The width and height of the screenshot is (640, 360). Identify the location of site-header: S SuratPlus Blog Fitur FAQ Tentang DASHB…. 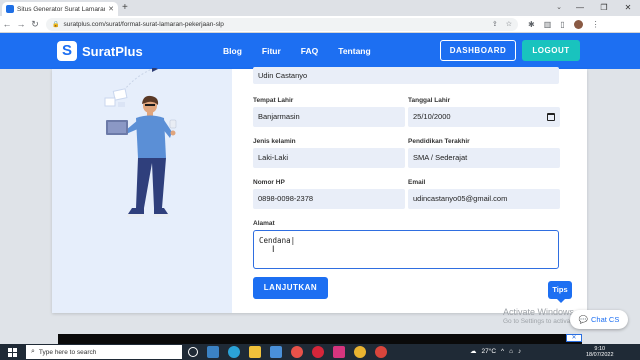
(320, 51).